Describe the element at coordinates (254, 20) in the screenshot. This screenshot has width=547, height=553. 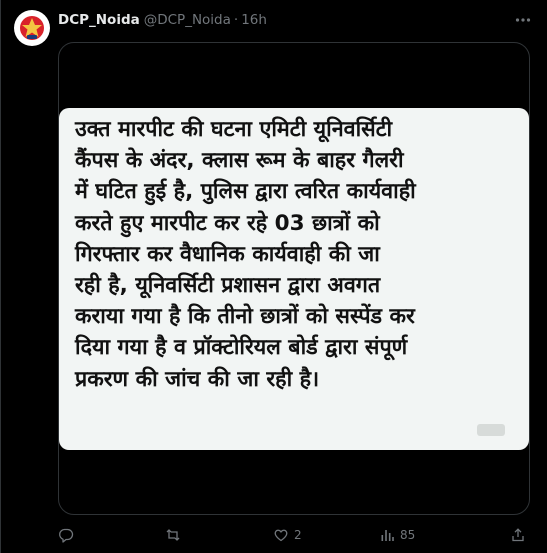
I see `timestamp: 16h` at that location.